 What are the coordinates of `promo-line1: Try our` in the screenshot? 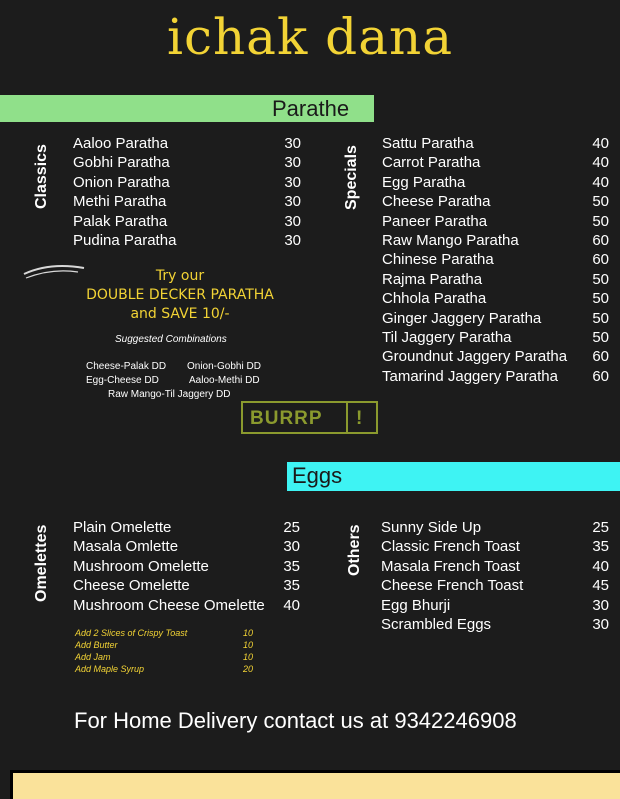 It's located at (180, 276).